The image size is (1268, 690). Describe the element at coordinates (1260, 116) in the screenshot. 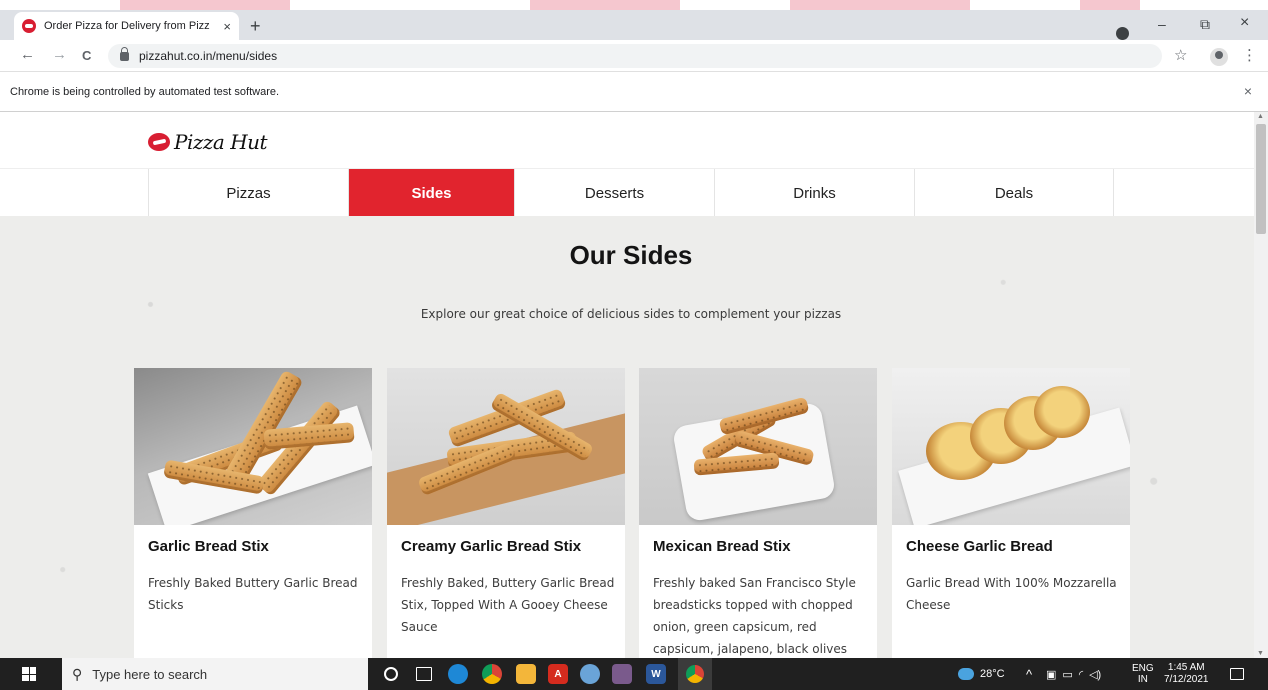

I see `scroll-up-arrow-icon: ▲` at that location.